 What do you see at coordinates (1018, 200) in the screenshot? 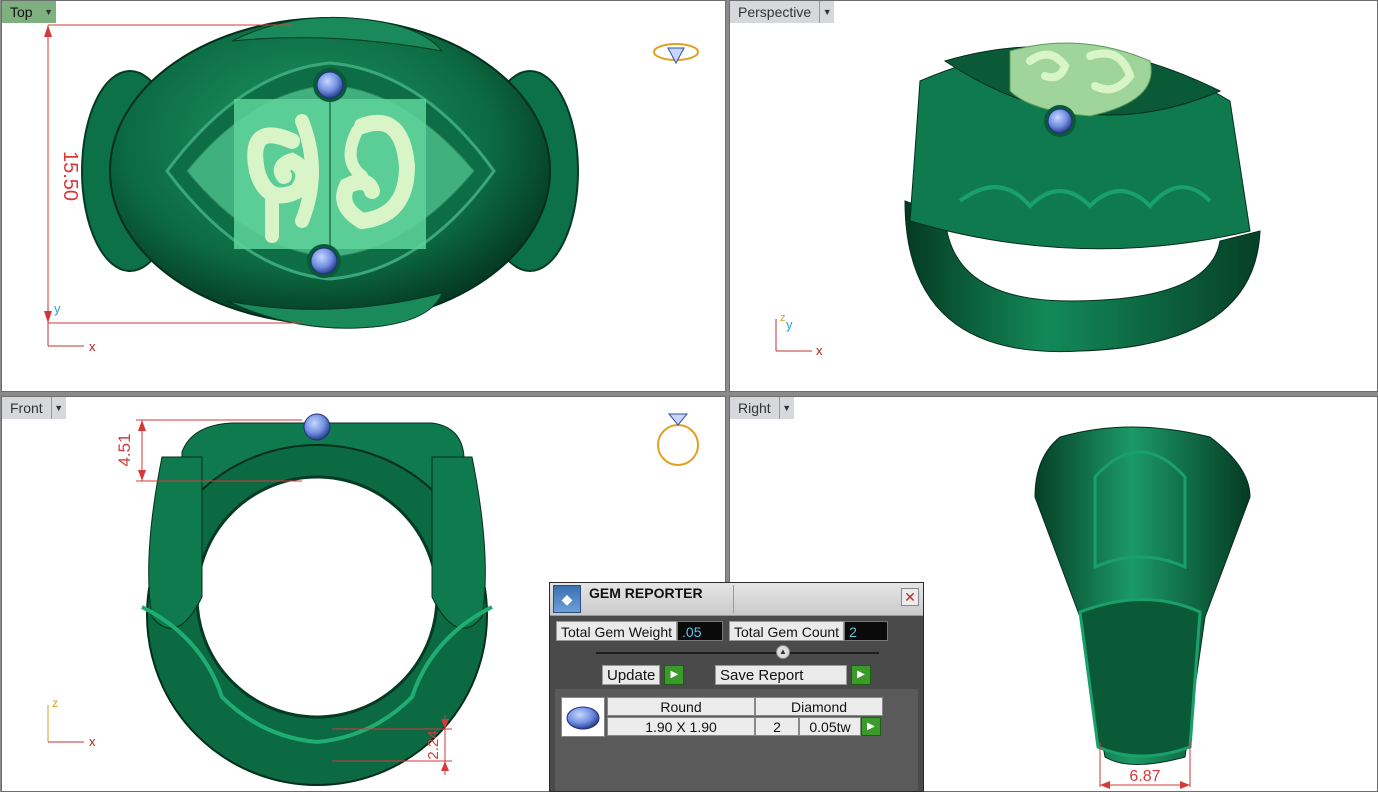
I see `ring-perspective-view: z y x` at bounding box center [1018, 200].